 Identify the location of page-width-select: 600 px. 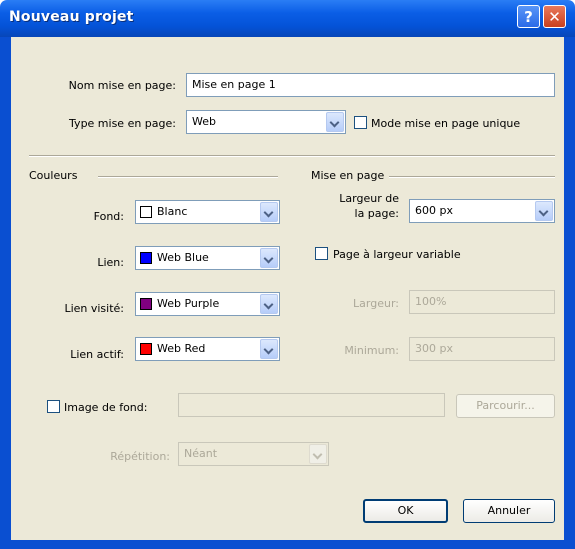
(482, 211).